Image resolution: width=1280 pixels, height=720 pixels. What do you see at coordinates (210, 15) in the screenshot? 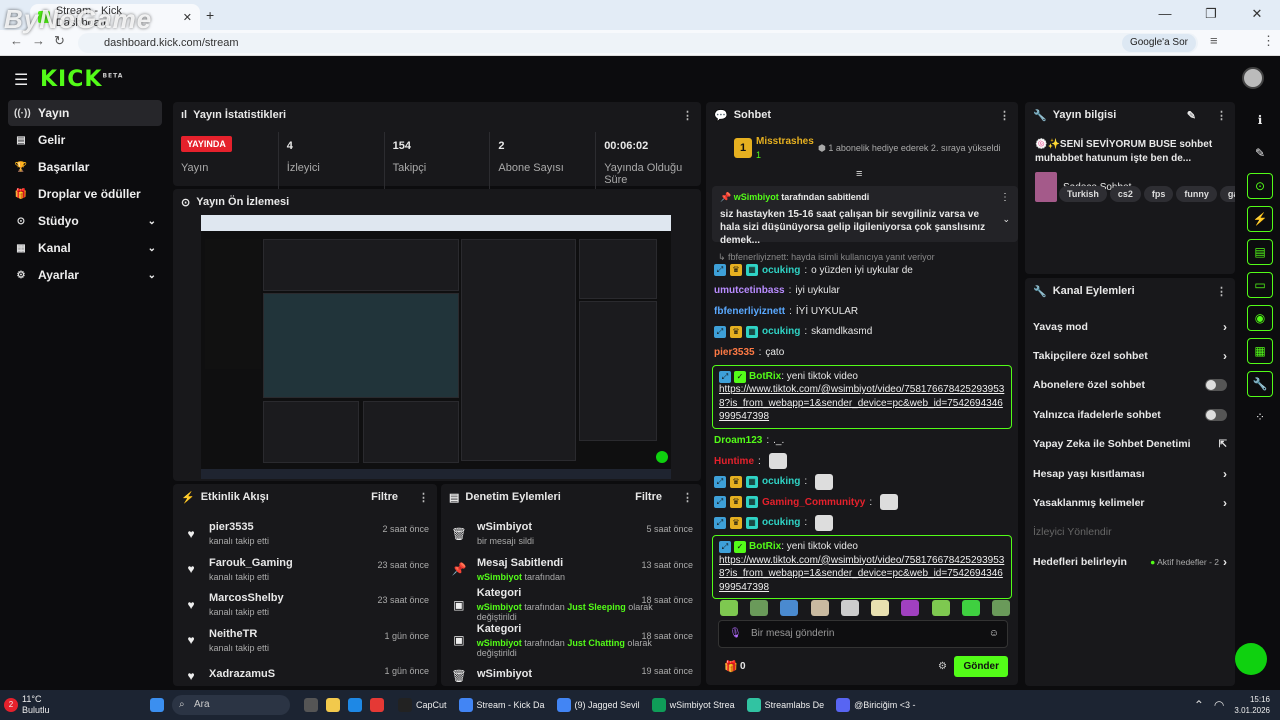
I see `new-tab-icon: +` at bounding box center [210, 15].